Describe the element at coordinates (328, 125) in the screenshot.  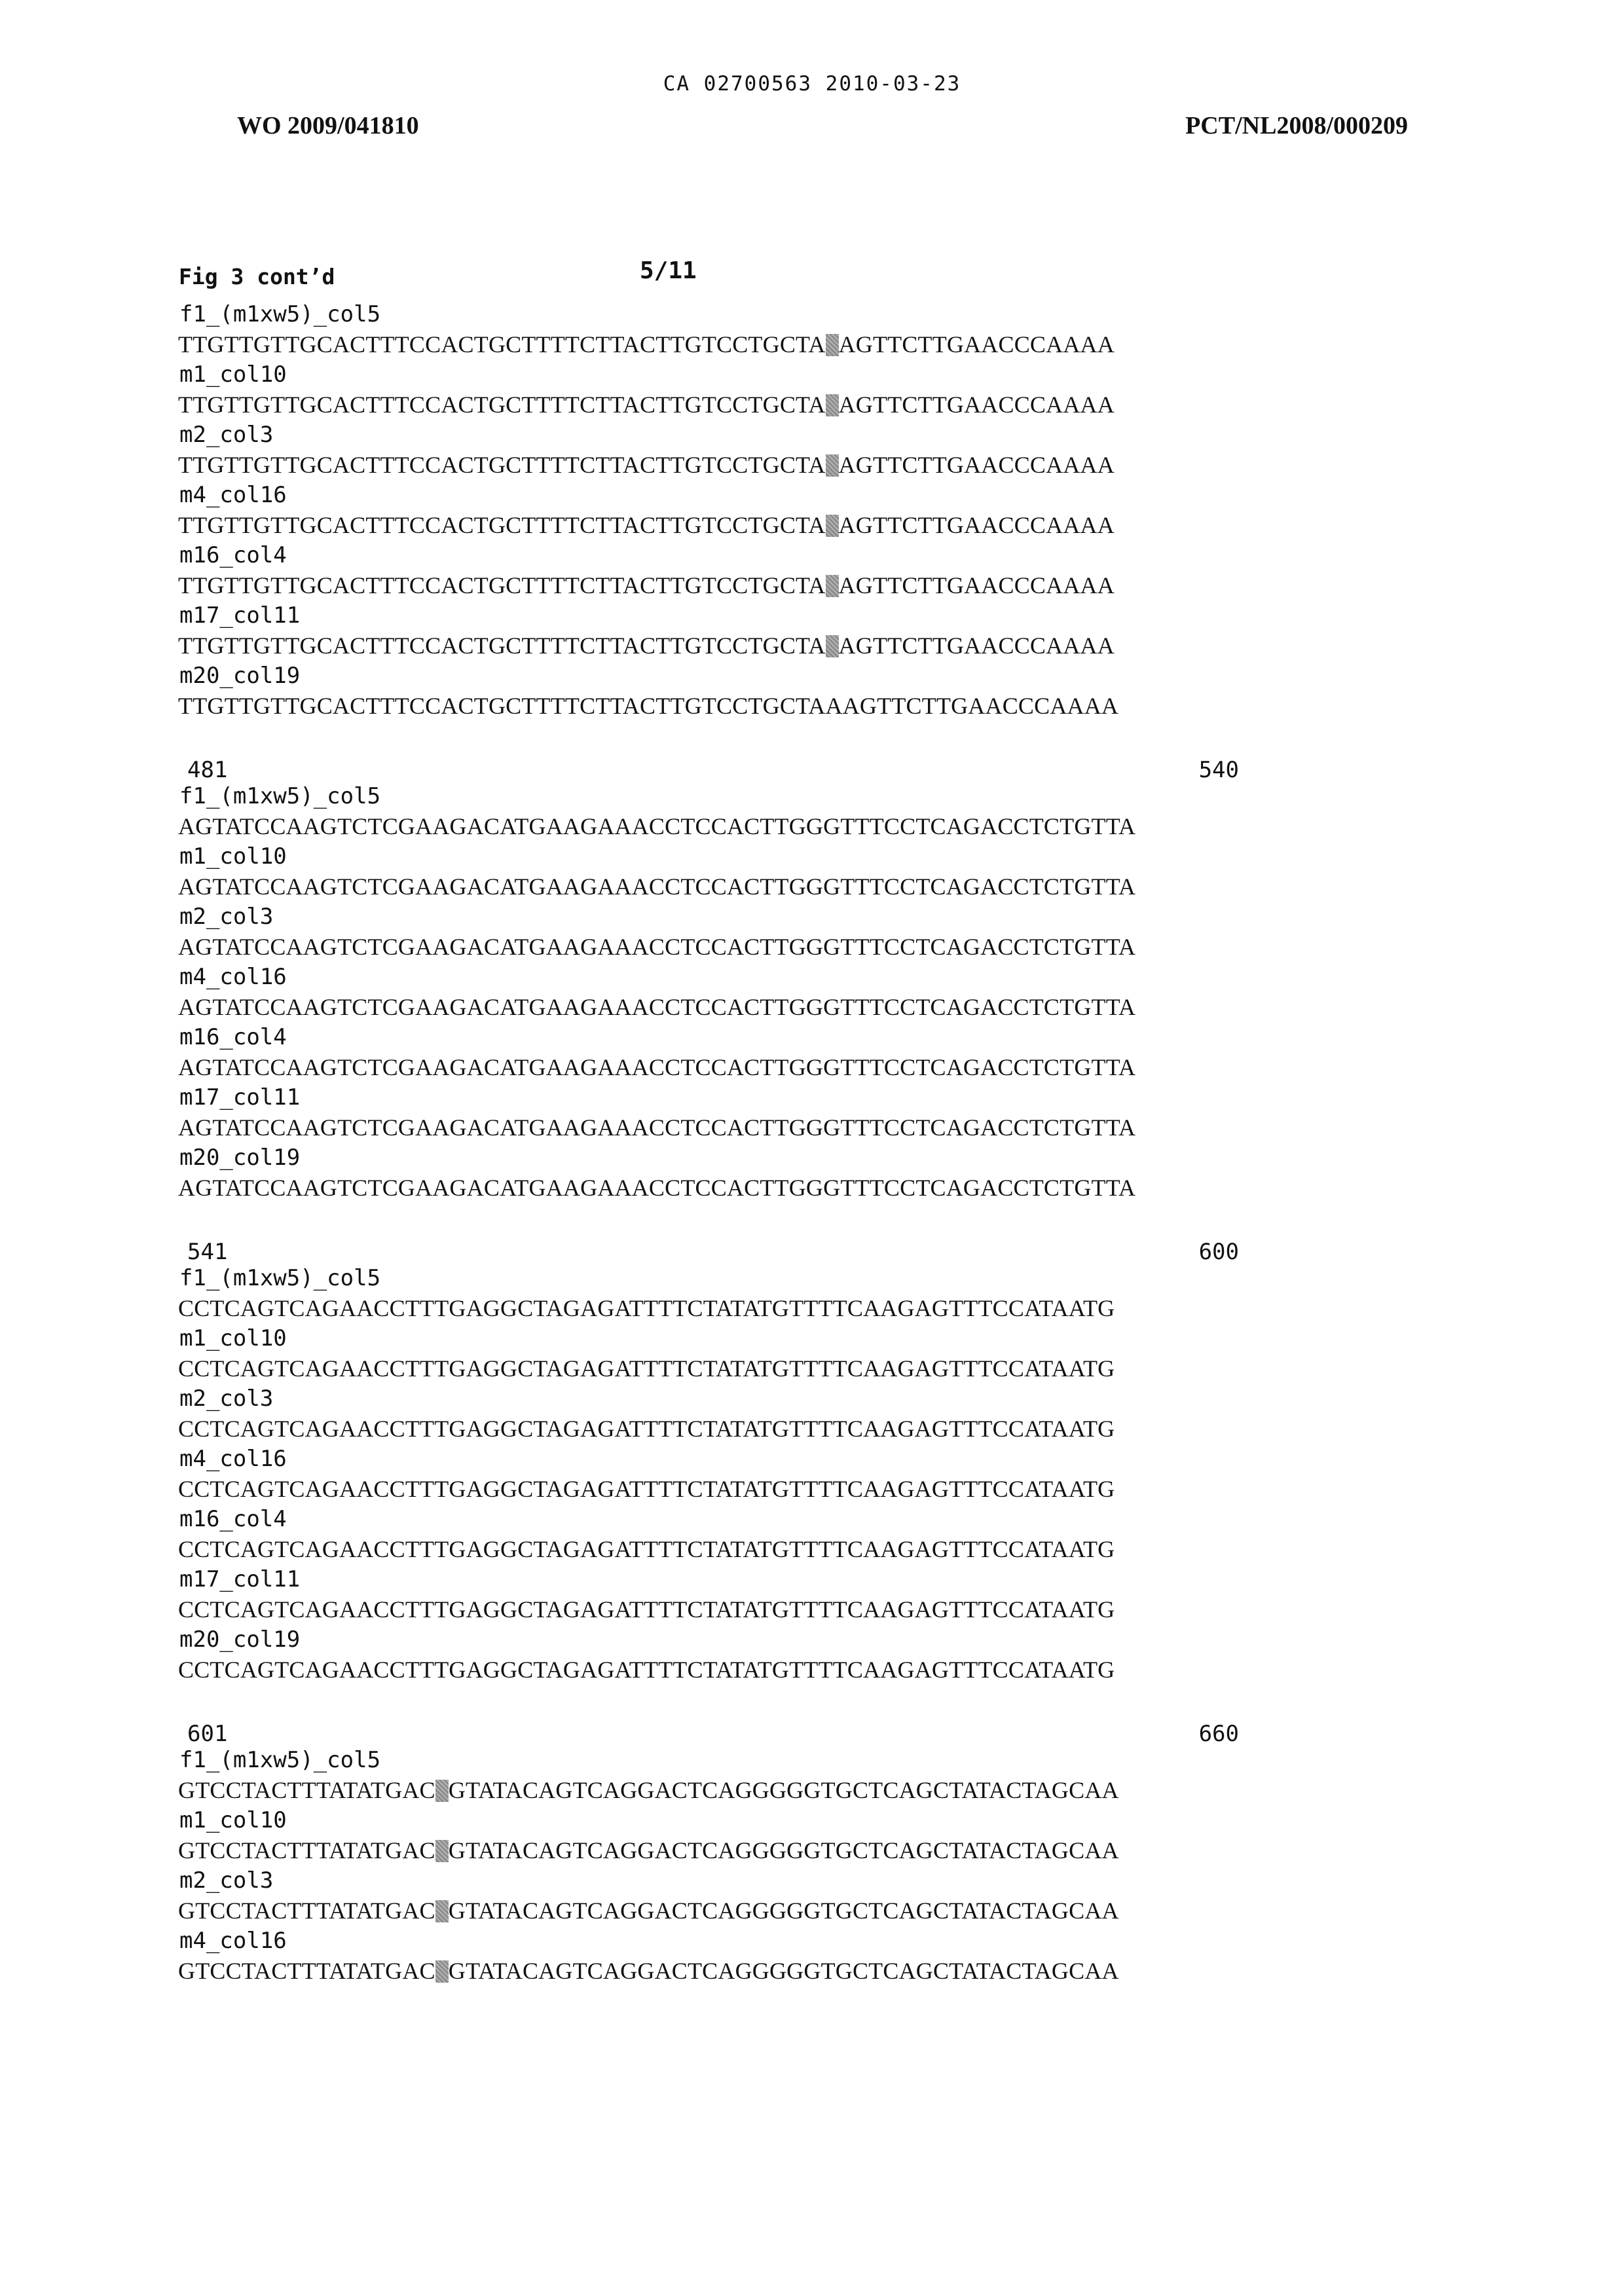
I see `wo-publication-number: WO 2009/041810` at that location.